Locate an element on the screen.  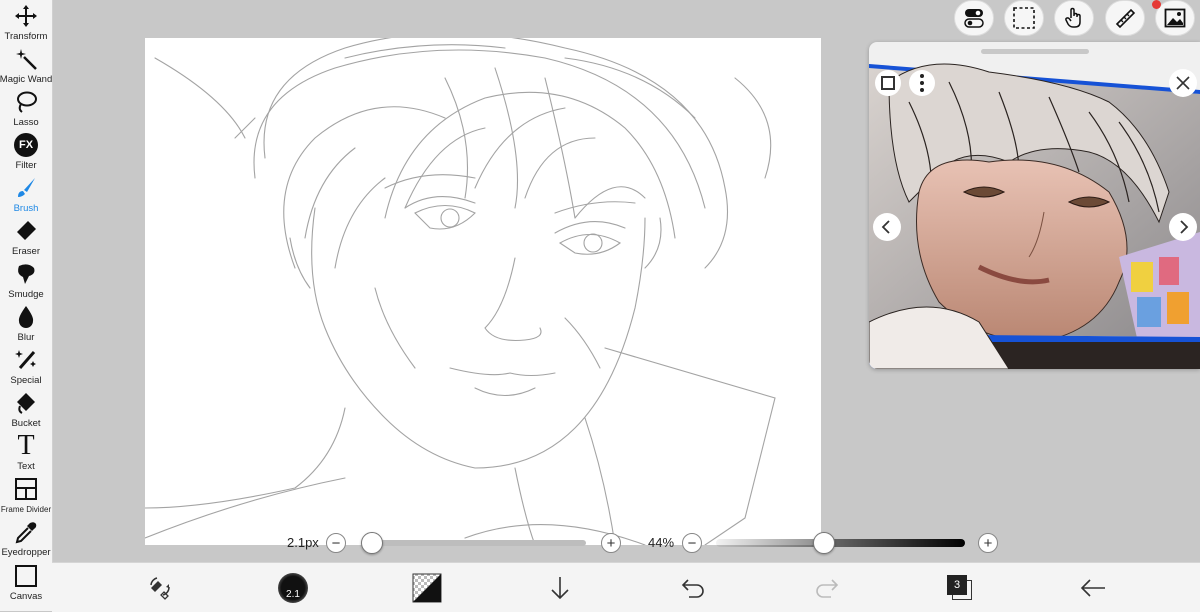
close-reference-button is located at coordinates (1183, 83).